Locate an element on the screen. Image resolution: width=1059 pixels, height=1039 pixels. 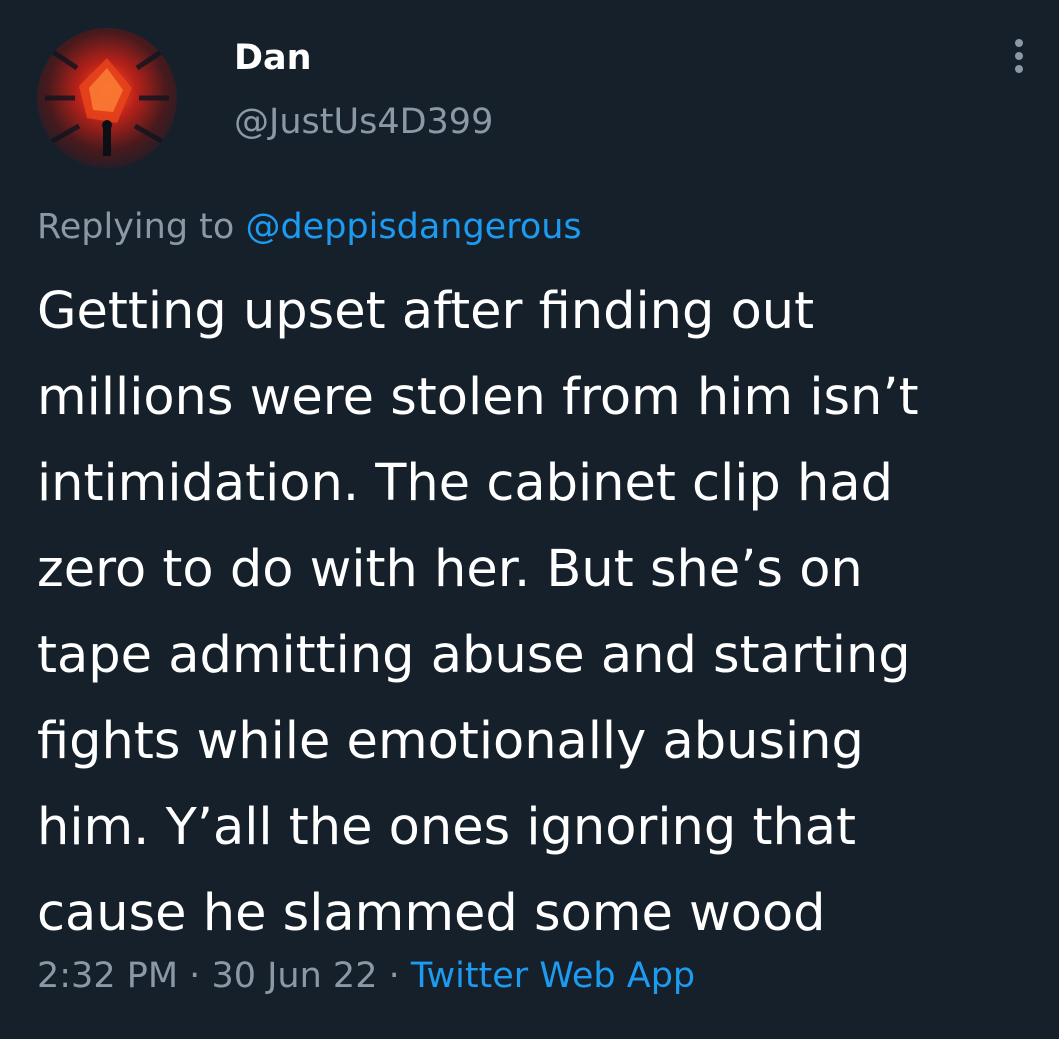
user-handle: @JustUs4D399 is located at coordinates (363, 122).